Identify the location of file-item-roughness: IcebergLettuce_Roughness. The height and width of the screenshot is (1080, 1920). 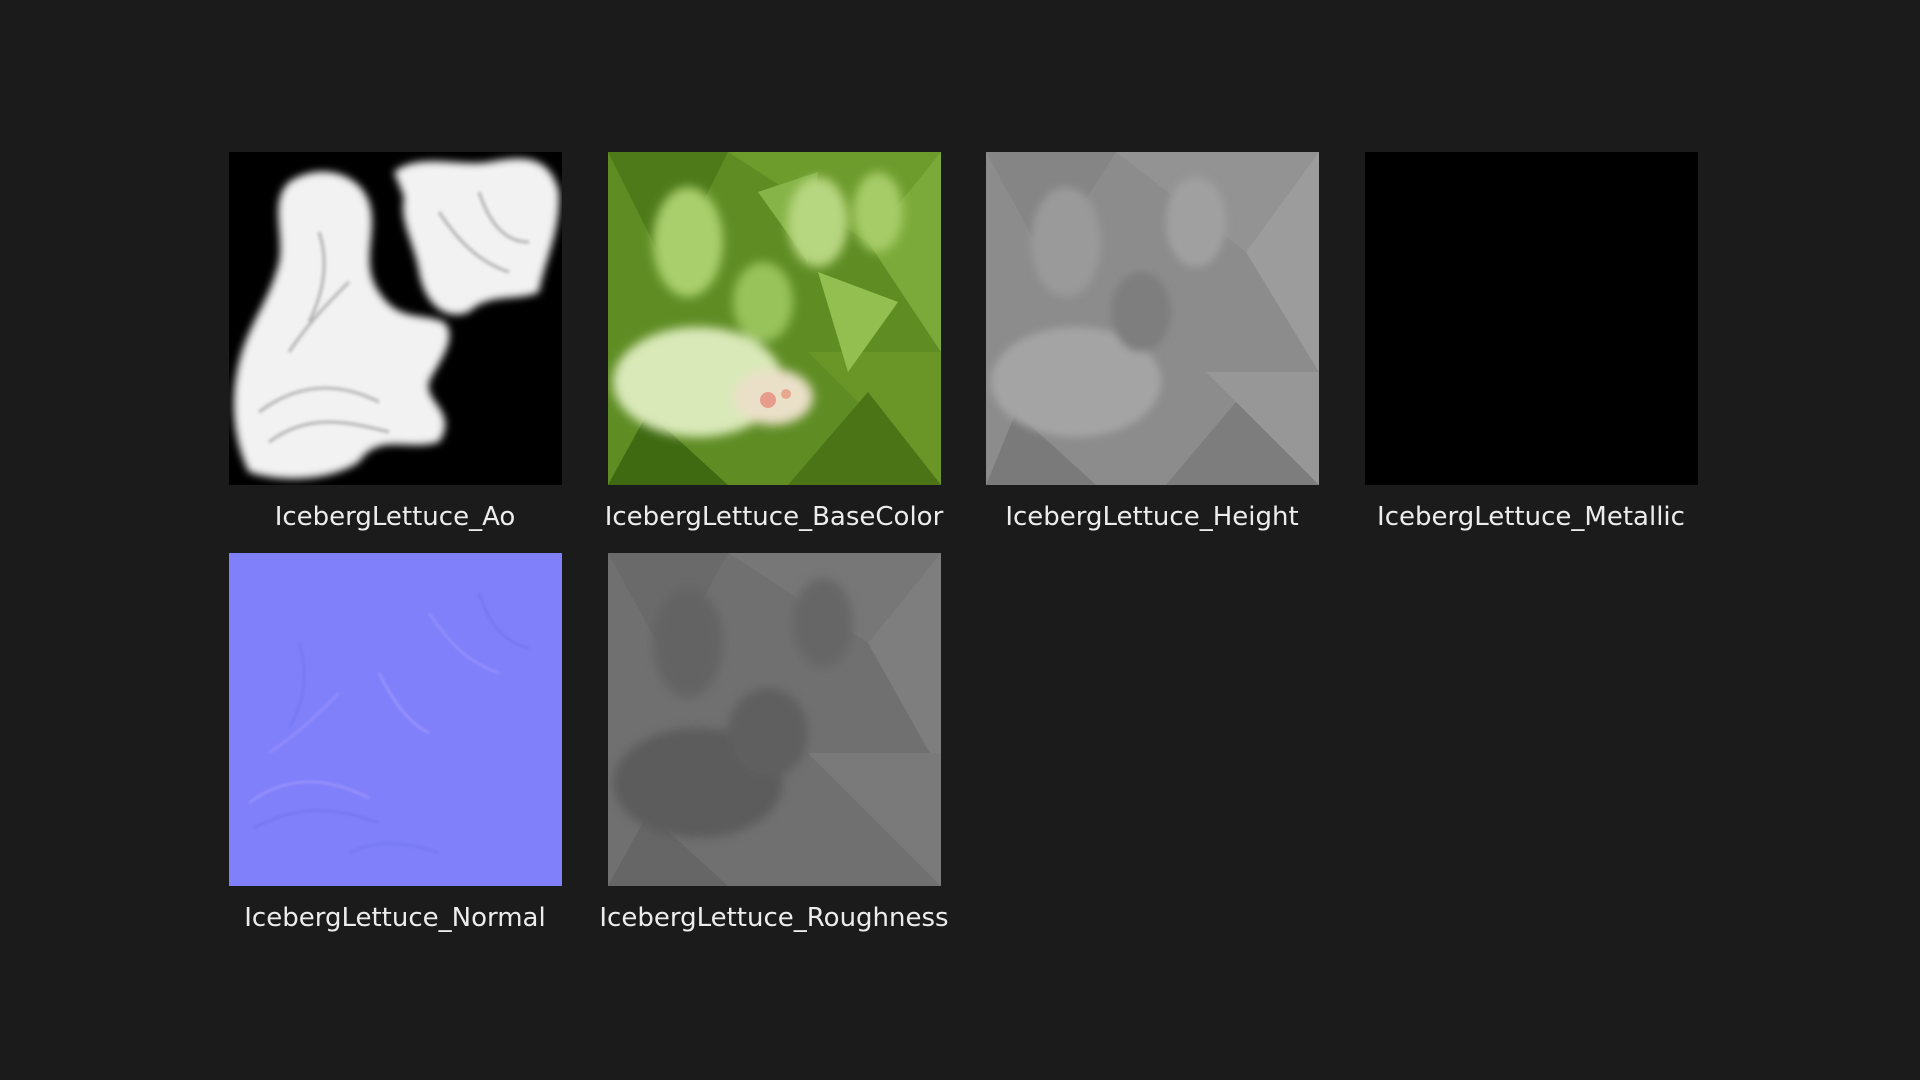
(758, 753).